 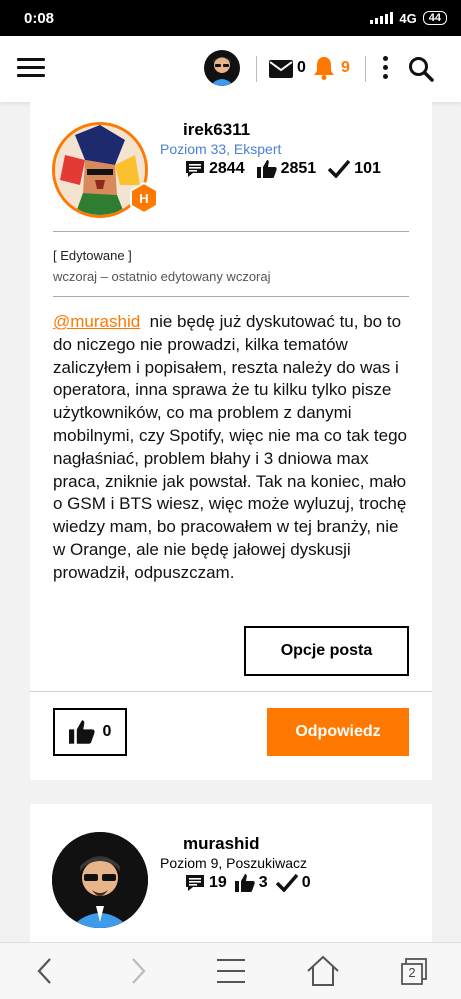 What do you see at coordinates (306, 882) in the screenshot?
I see `solutions-count: 0` at bounding box center [306, 882].